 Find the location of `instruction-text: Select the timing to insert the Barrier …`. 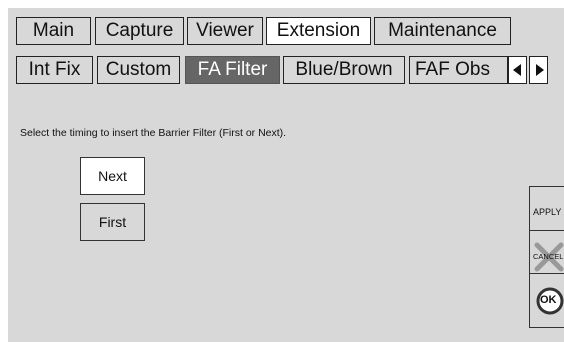

instruction-text: Select the timing to insert the Barrier … is located at coordinates (153, 133).